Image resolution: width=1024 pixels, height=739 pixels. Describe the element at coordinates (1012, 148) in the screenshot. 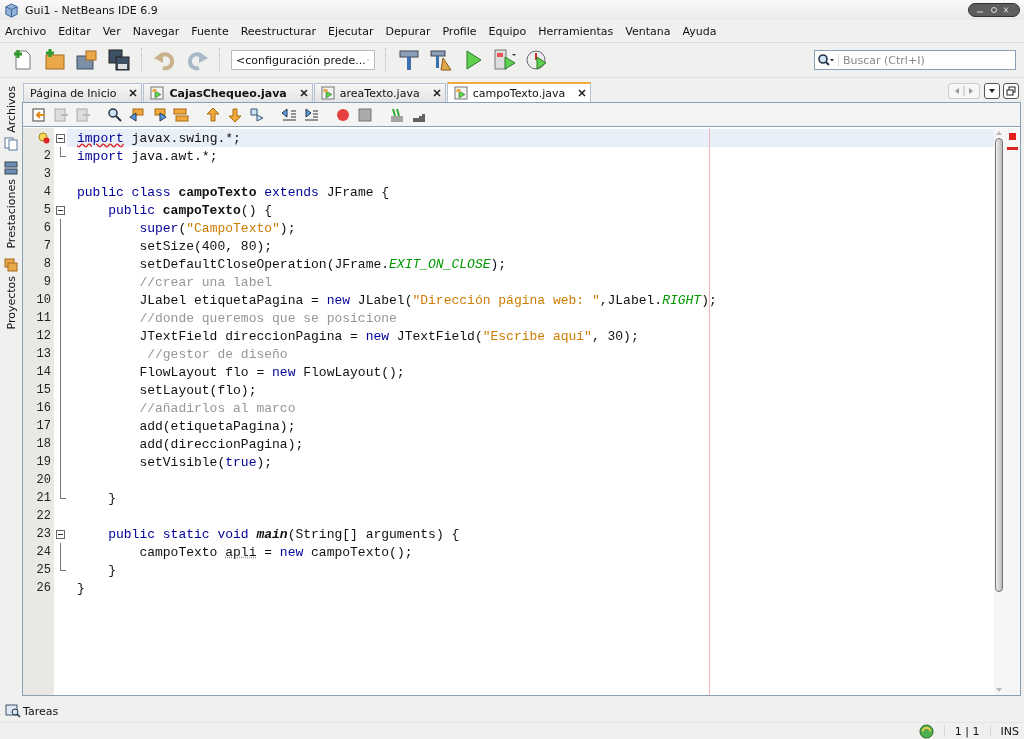

I see `error-stripe-mark` at that location.